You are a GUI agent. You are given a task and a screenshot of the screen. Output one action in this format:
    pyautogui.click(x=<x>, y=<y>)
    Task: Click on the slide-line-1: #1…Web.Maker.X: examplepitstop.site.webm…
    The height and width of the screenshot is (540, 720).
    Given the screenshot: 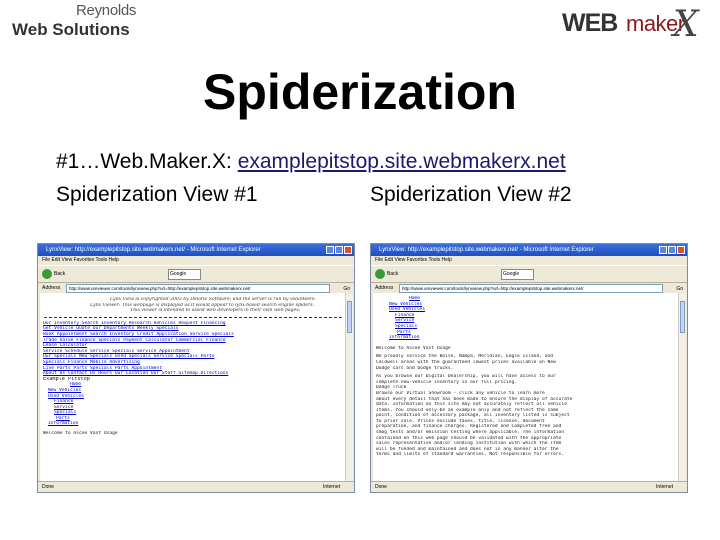 What is the action you would take?
    pyautogui.click(x=311, y=162)
    